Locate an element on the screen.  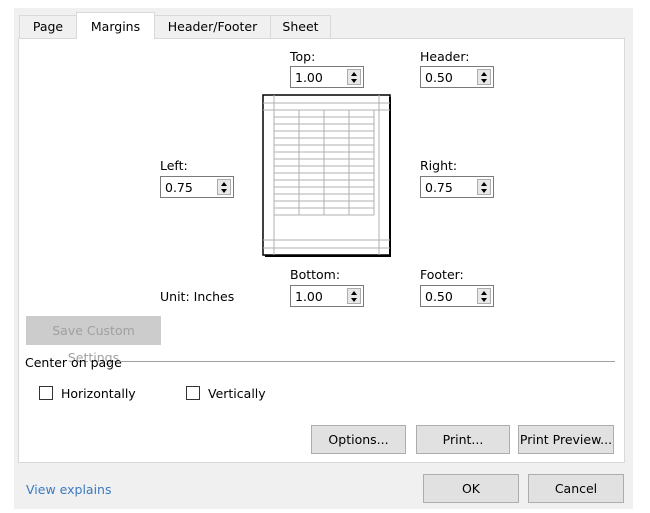
footer-label: Footer: is located at coordinates (442, 274).